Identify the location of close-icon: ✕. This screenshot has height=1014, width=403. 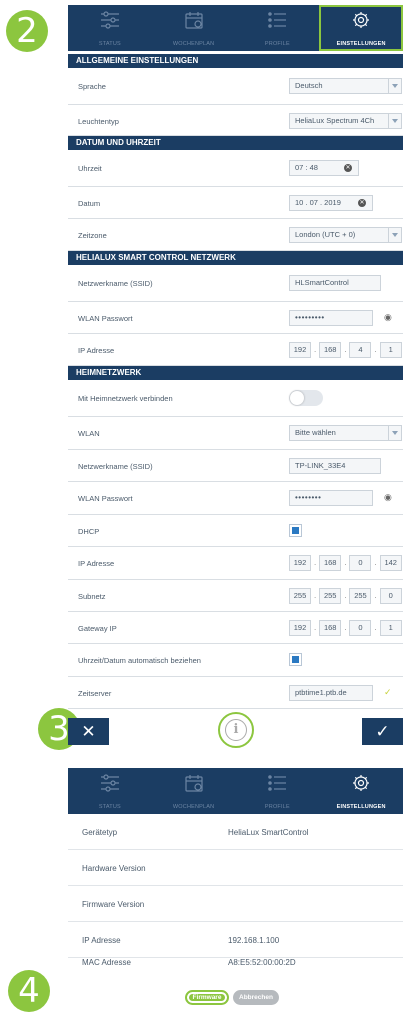
(88, 731).